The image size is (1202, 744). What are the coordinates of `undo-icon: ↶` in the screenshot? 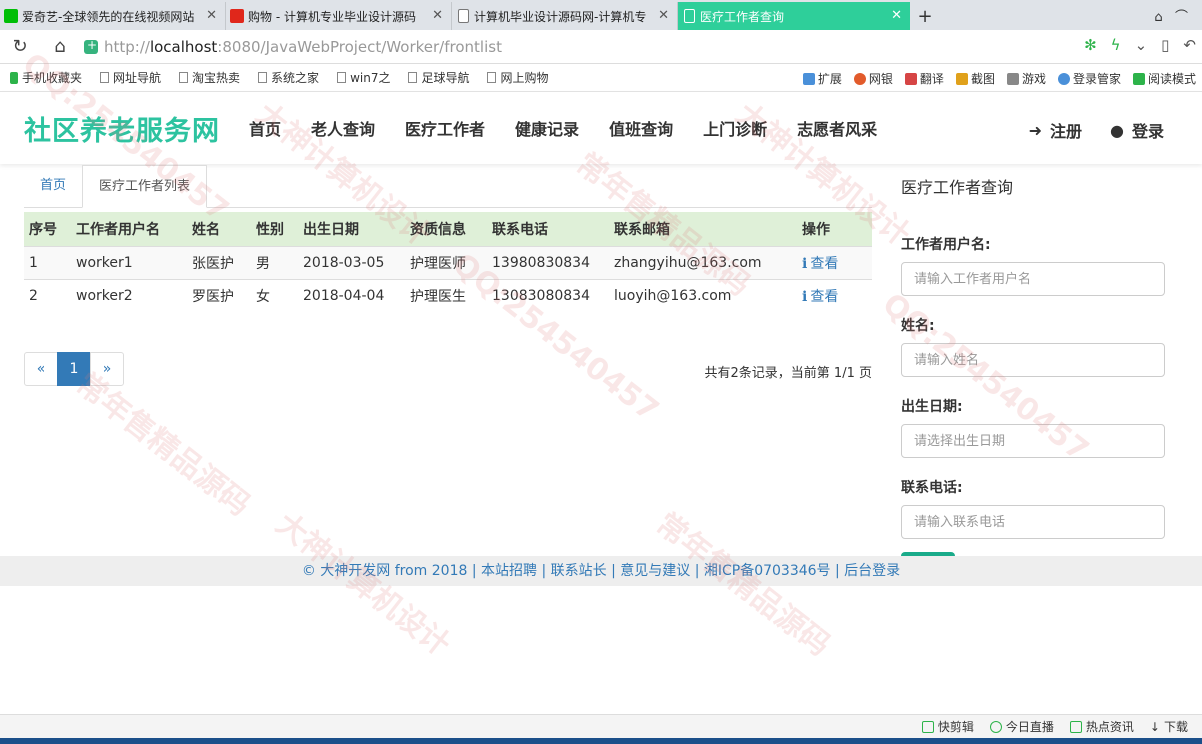 It's located at (1189, 45).